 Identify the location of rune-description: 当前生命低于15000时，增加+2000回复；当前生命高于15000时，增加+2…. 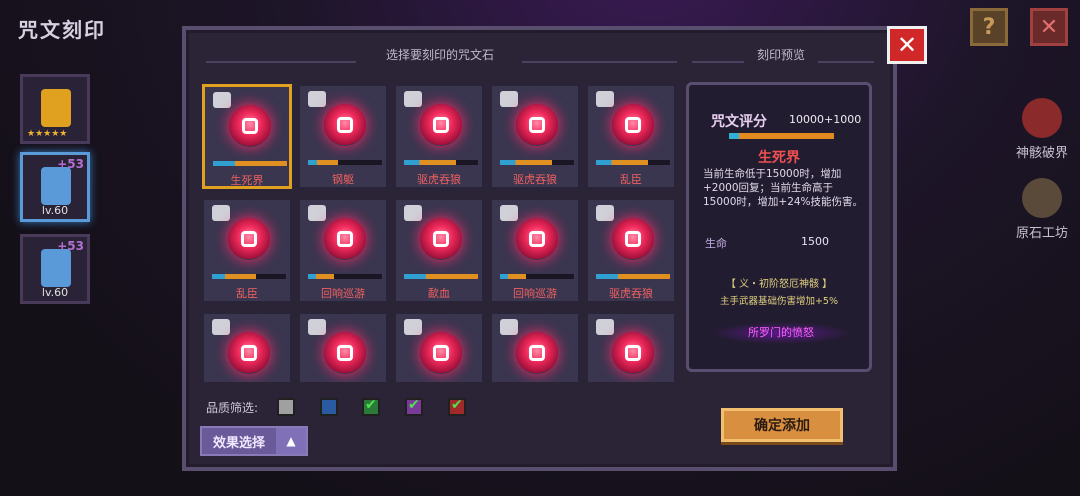
(783, 188).